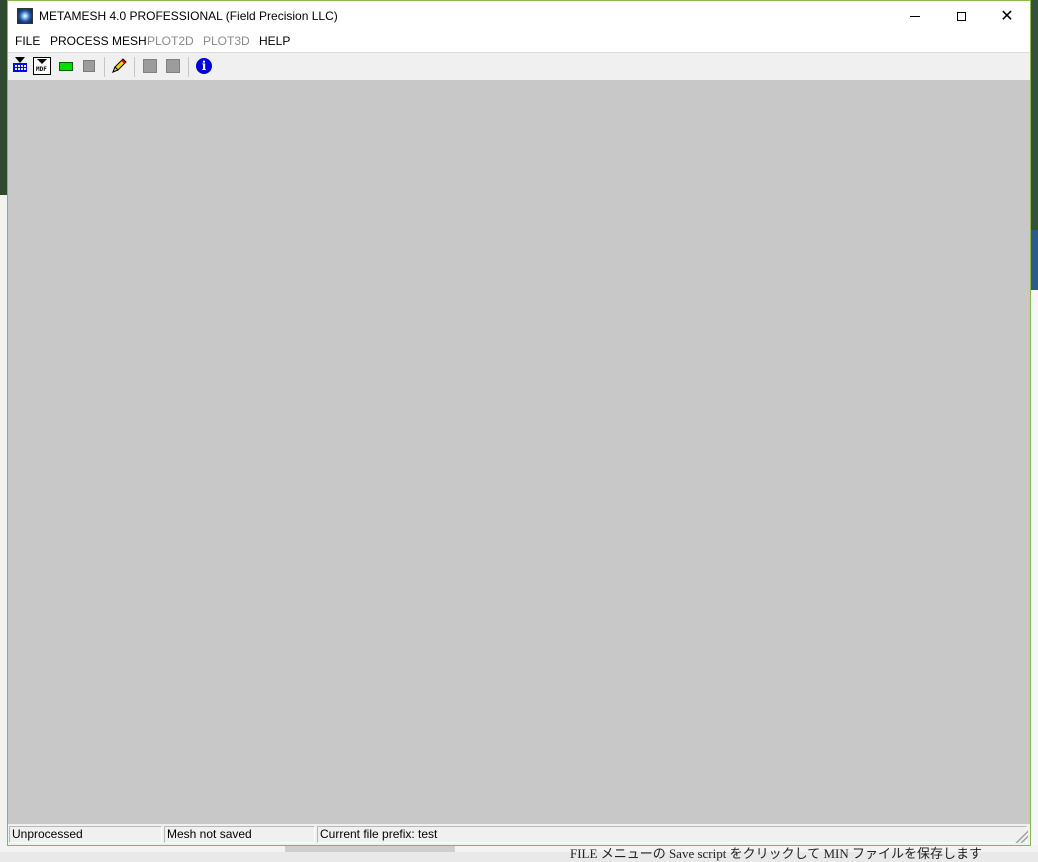  What do you see at coordinates (1021, 836) in the screenshot?
I see `resize-grip-icon` at bounding box center [1021, 836].